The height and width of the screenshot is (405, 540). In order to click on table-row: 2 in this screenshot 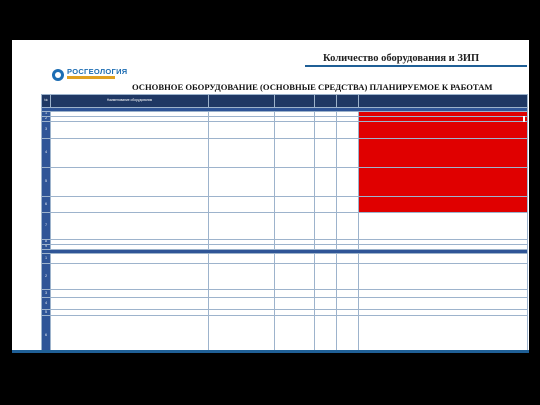, I will do `click(284, 276)`.